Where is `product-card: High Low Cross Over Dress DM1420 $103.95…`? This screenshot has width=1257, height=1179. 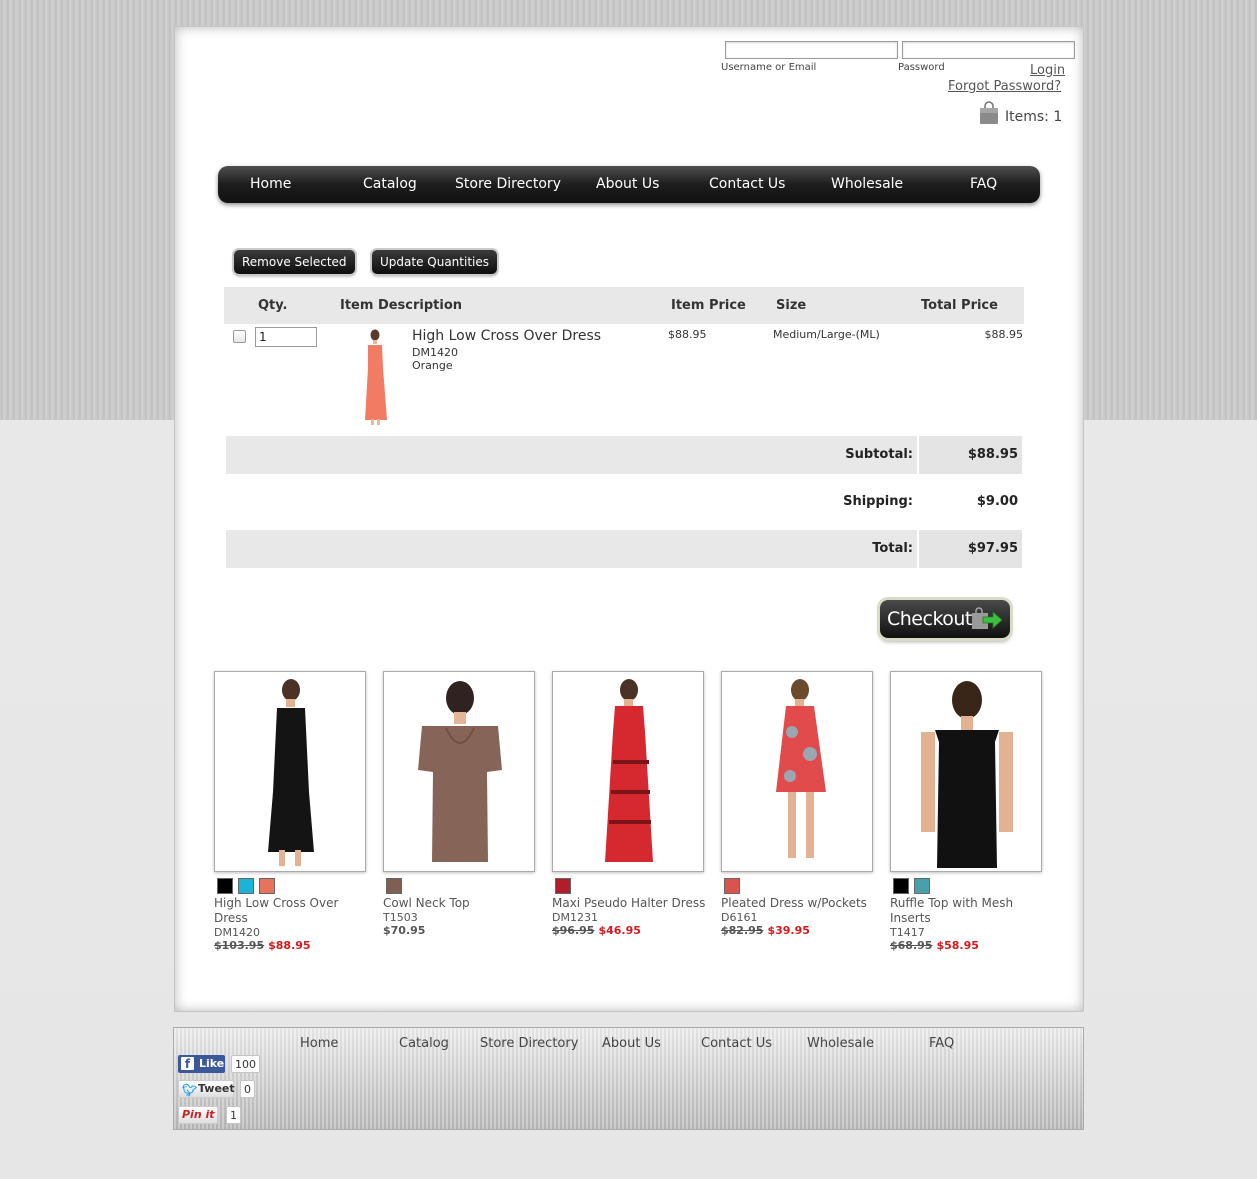 product-card: High Low Cross Over Dress DM1420 $103.95… is located at coordinates (294, 811).